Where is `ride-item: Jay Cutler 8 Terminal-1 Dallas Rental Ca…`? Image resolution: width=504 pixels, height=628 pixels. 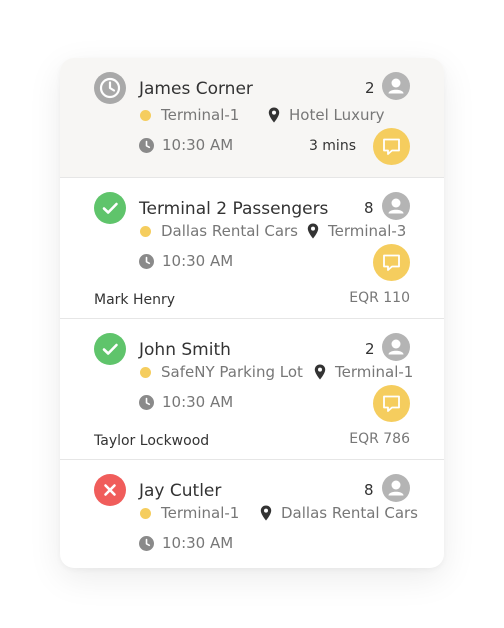 ride-item: Jay Cutler 8 Terminal-1 Dallas Rental Ca… is located at coordinates (252, 514).